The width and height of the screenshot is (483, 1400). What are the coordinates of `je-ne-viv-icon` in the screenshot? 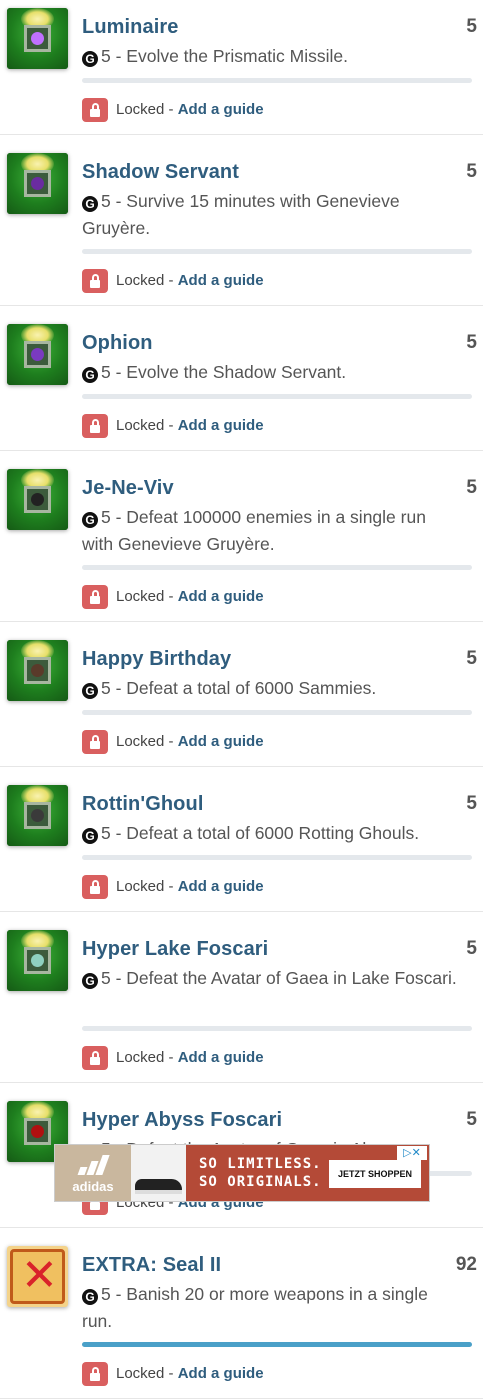 It's located at (37, 499).